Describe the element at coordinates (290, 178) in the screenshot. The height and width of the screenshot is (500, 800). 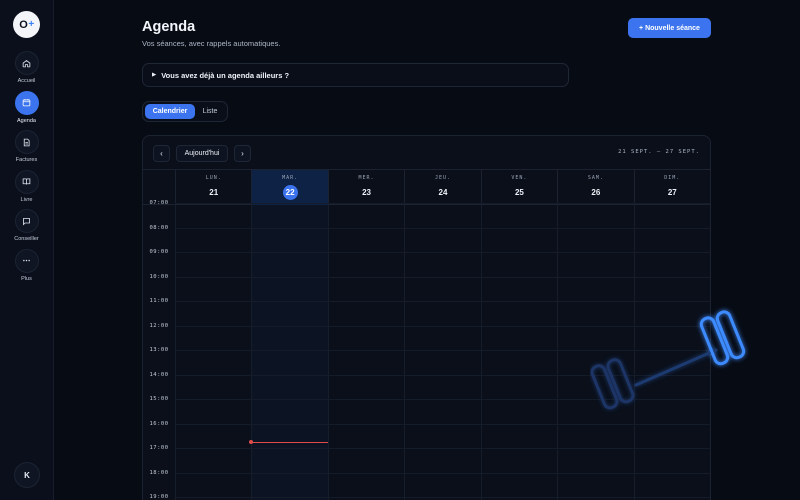
I see `day-of-week: MAR.` at that location.